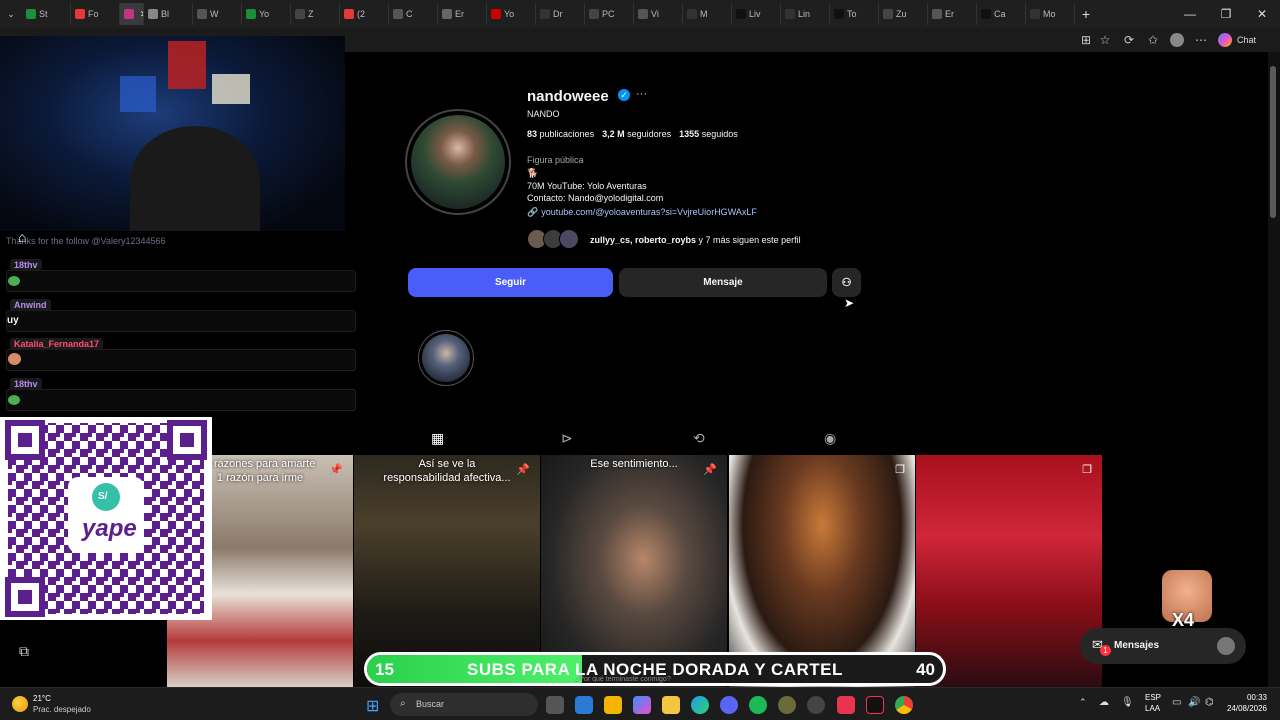  What do you see at coordinates (1152, 708) in the screenshot?
I see `language-region: LAA` at bounding box center [1152, 708].